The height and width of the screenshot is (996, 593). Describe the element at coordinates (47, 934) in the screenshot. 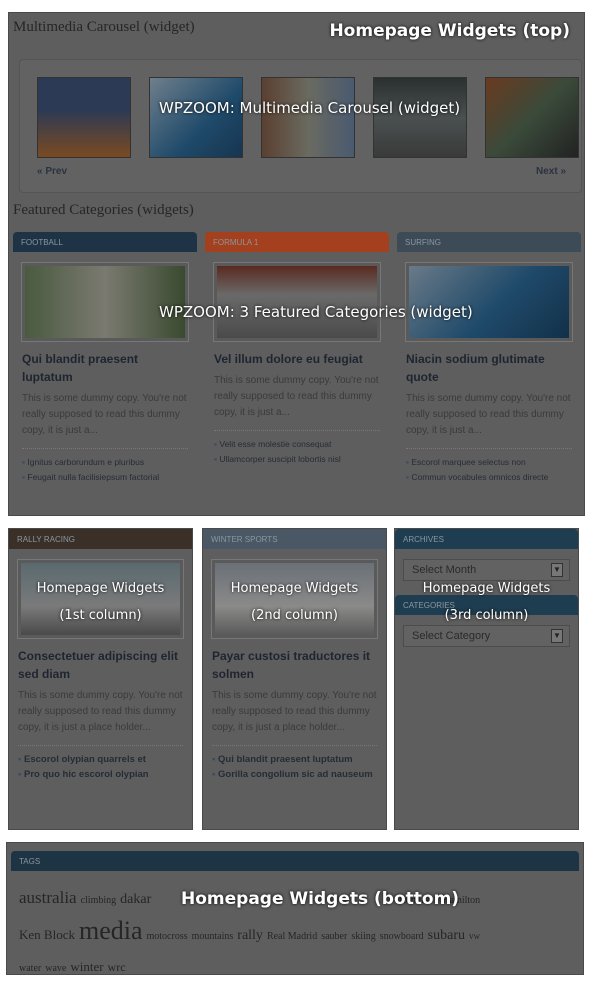

I see `tag: Ken Block` at that location.